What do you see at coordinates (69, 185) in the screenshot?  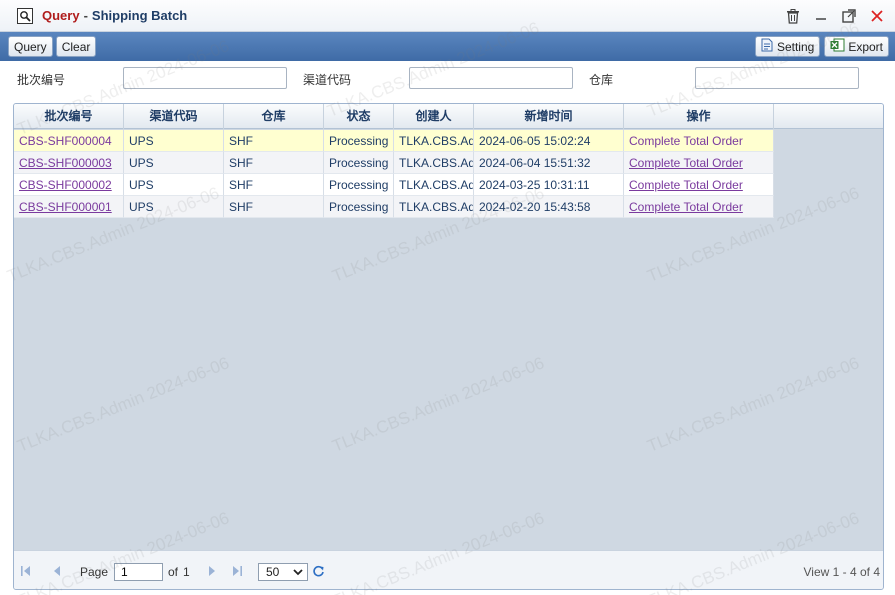 I see `batch-no-link: CBS-SHF000002` at bounding box center [69, 185].